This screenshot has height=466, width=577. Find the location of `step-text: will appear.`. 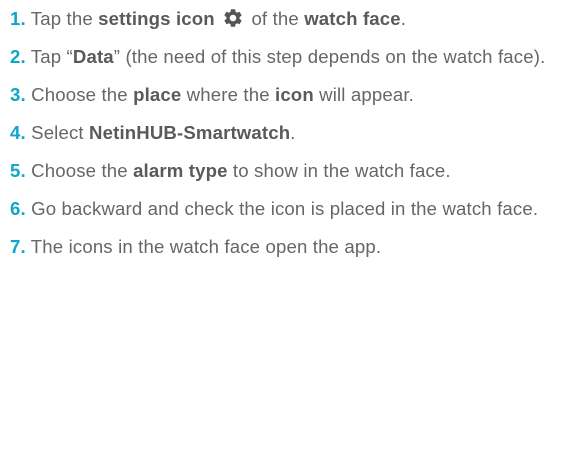

step-text: will appear. is located at coordinates (363, 94).